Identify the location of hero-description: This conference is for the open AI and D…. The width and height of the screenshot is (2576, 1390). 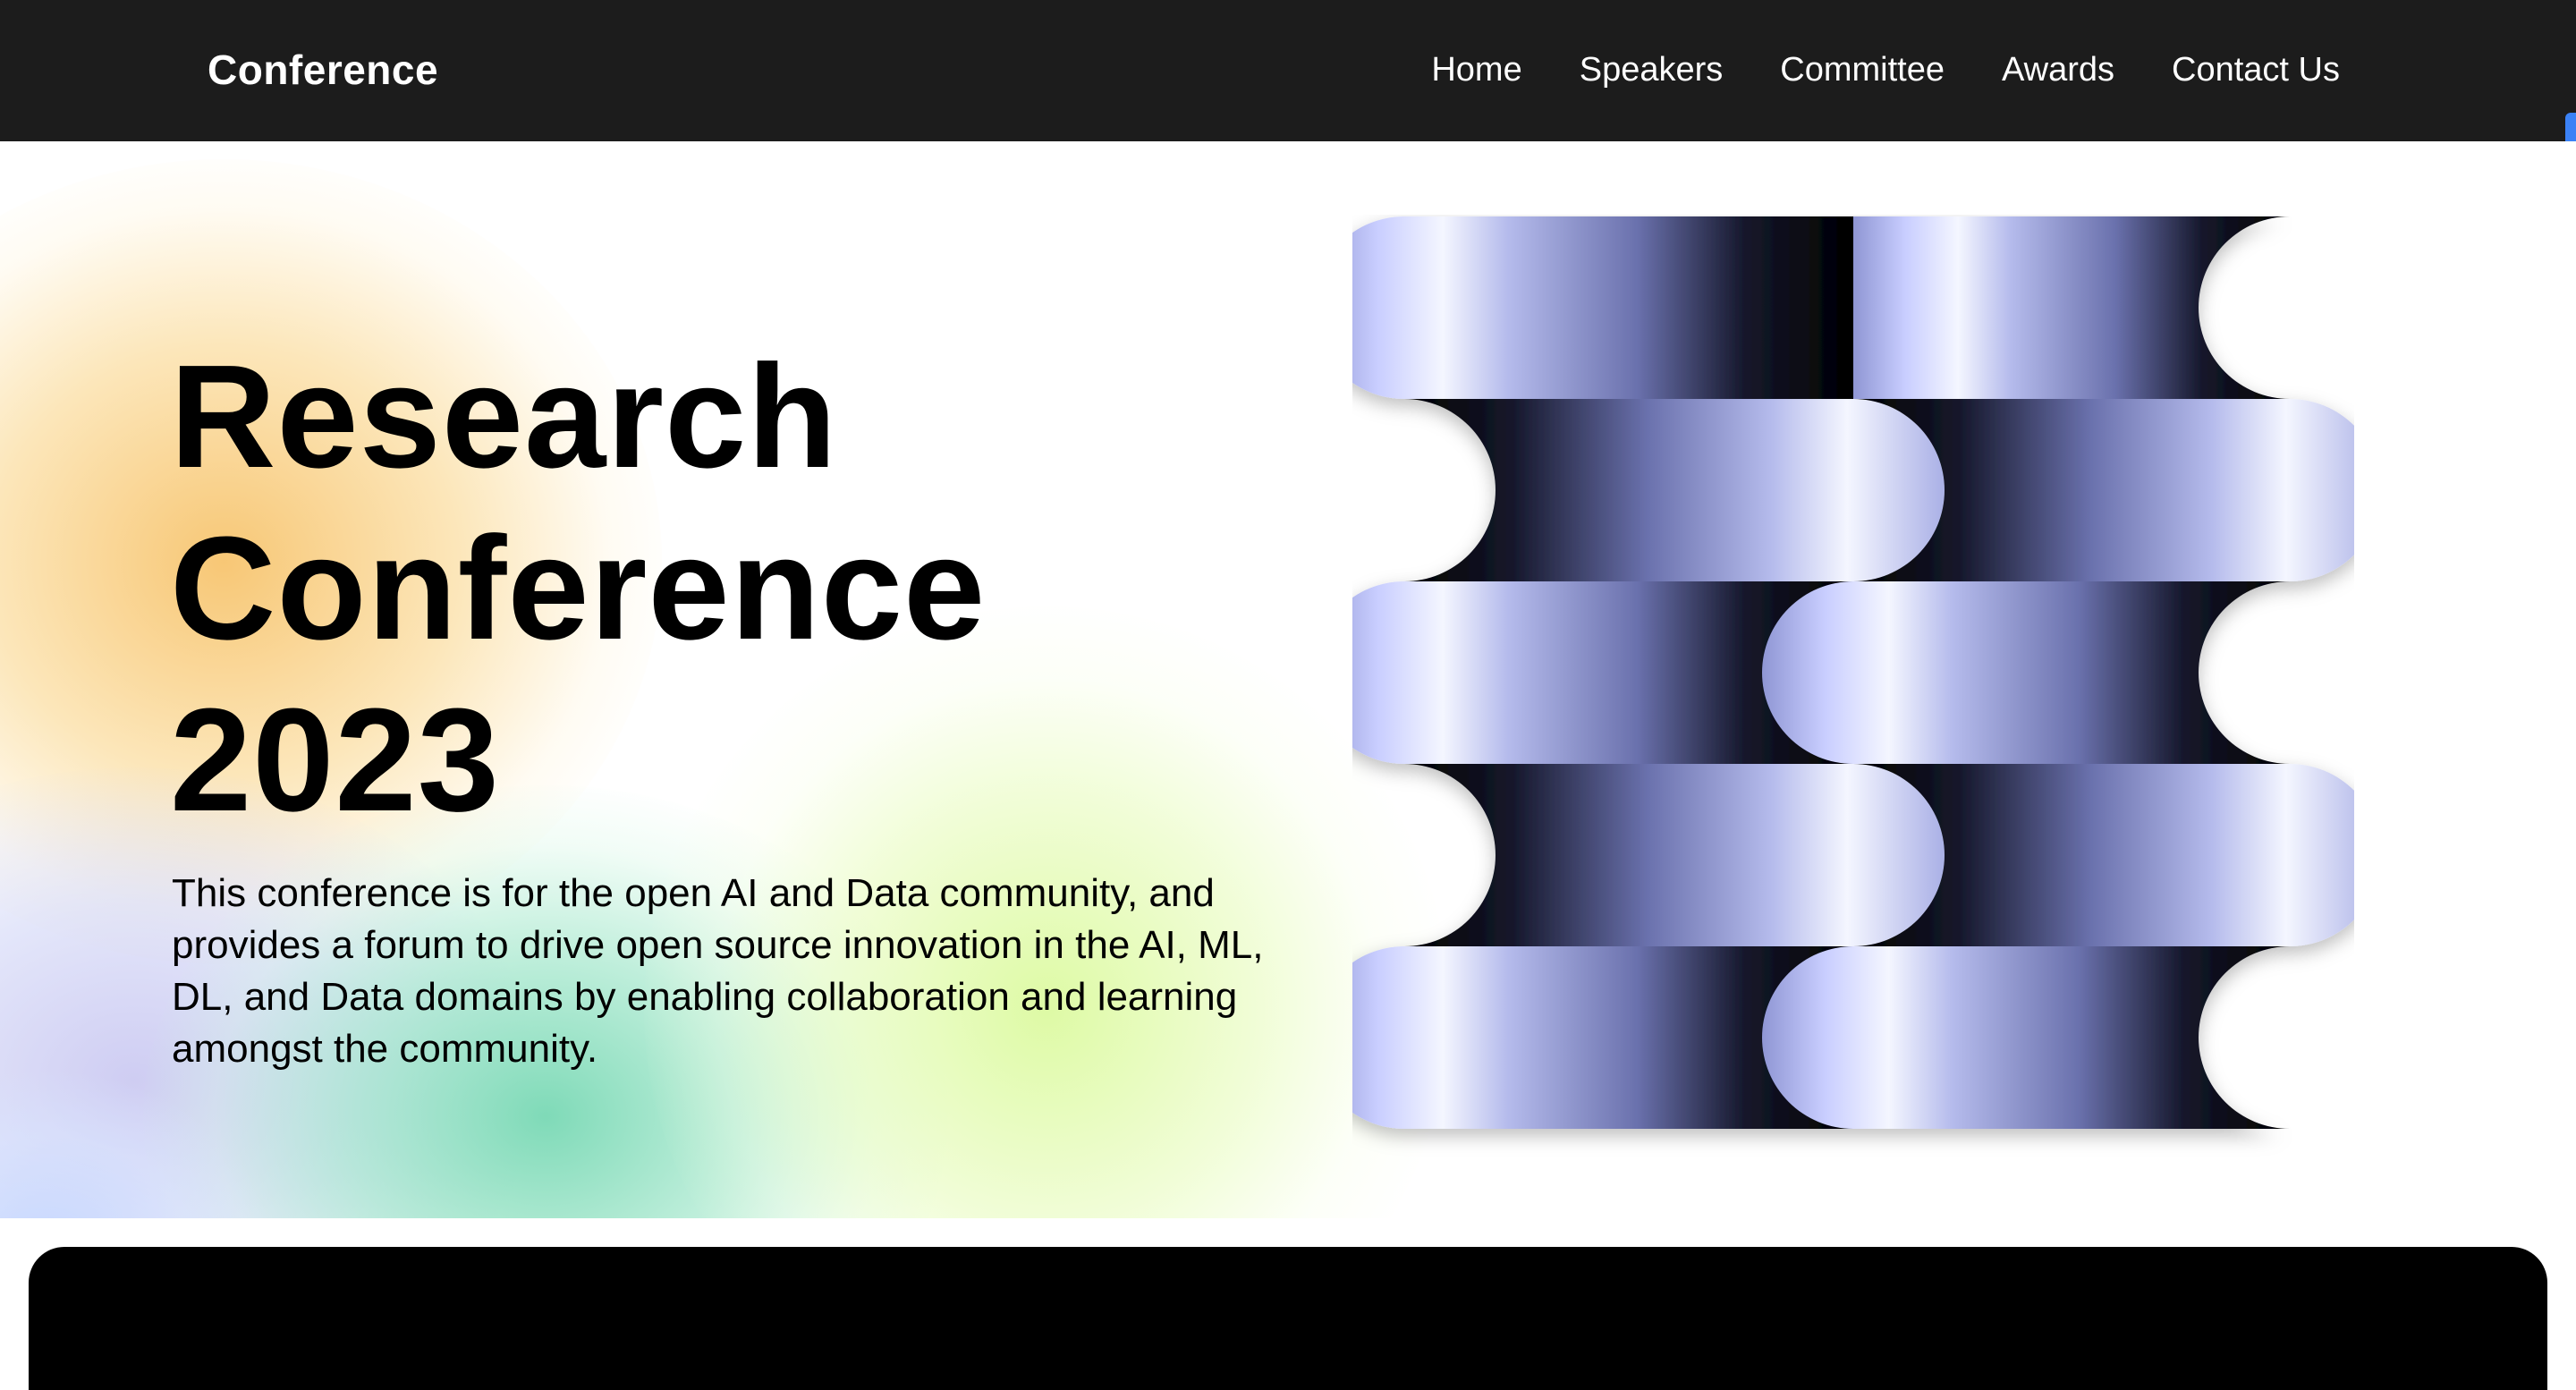
(718, 971).